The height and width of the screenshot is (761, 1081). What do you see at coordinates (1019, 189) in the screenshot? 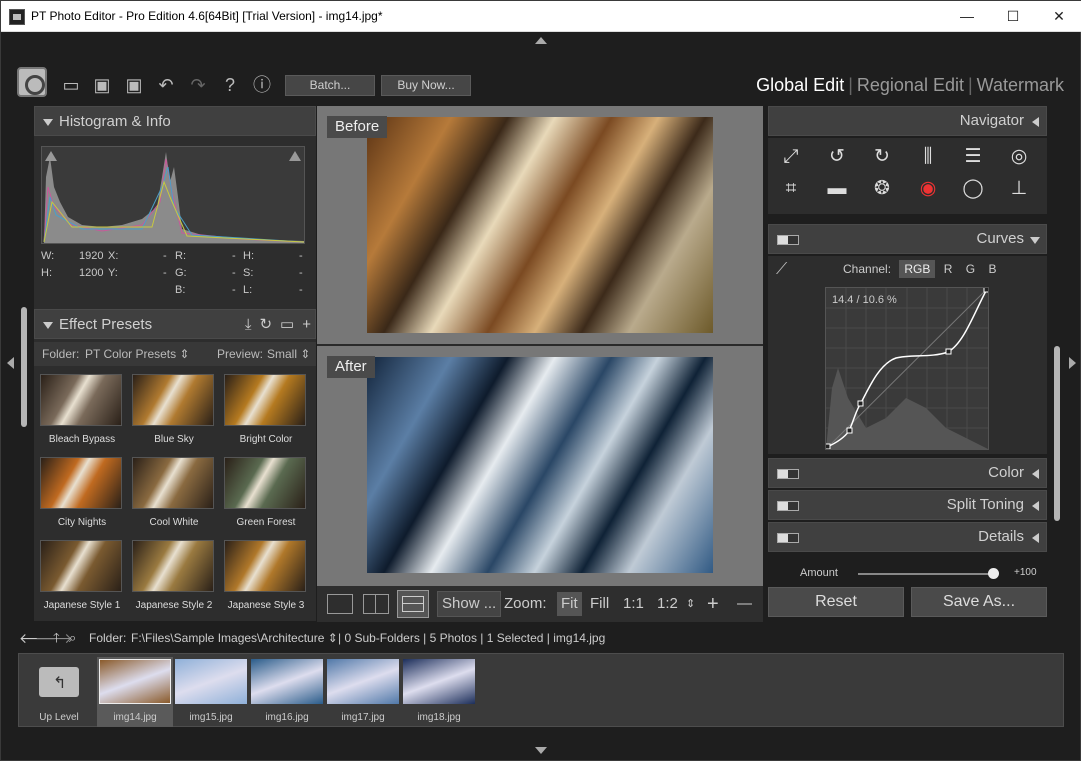
I see `stamp-icon: ⊥` at bounding box center [1019, 189].